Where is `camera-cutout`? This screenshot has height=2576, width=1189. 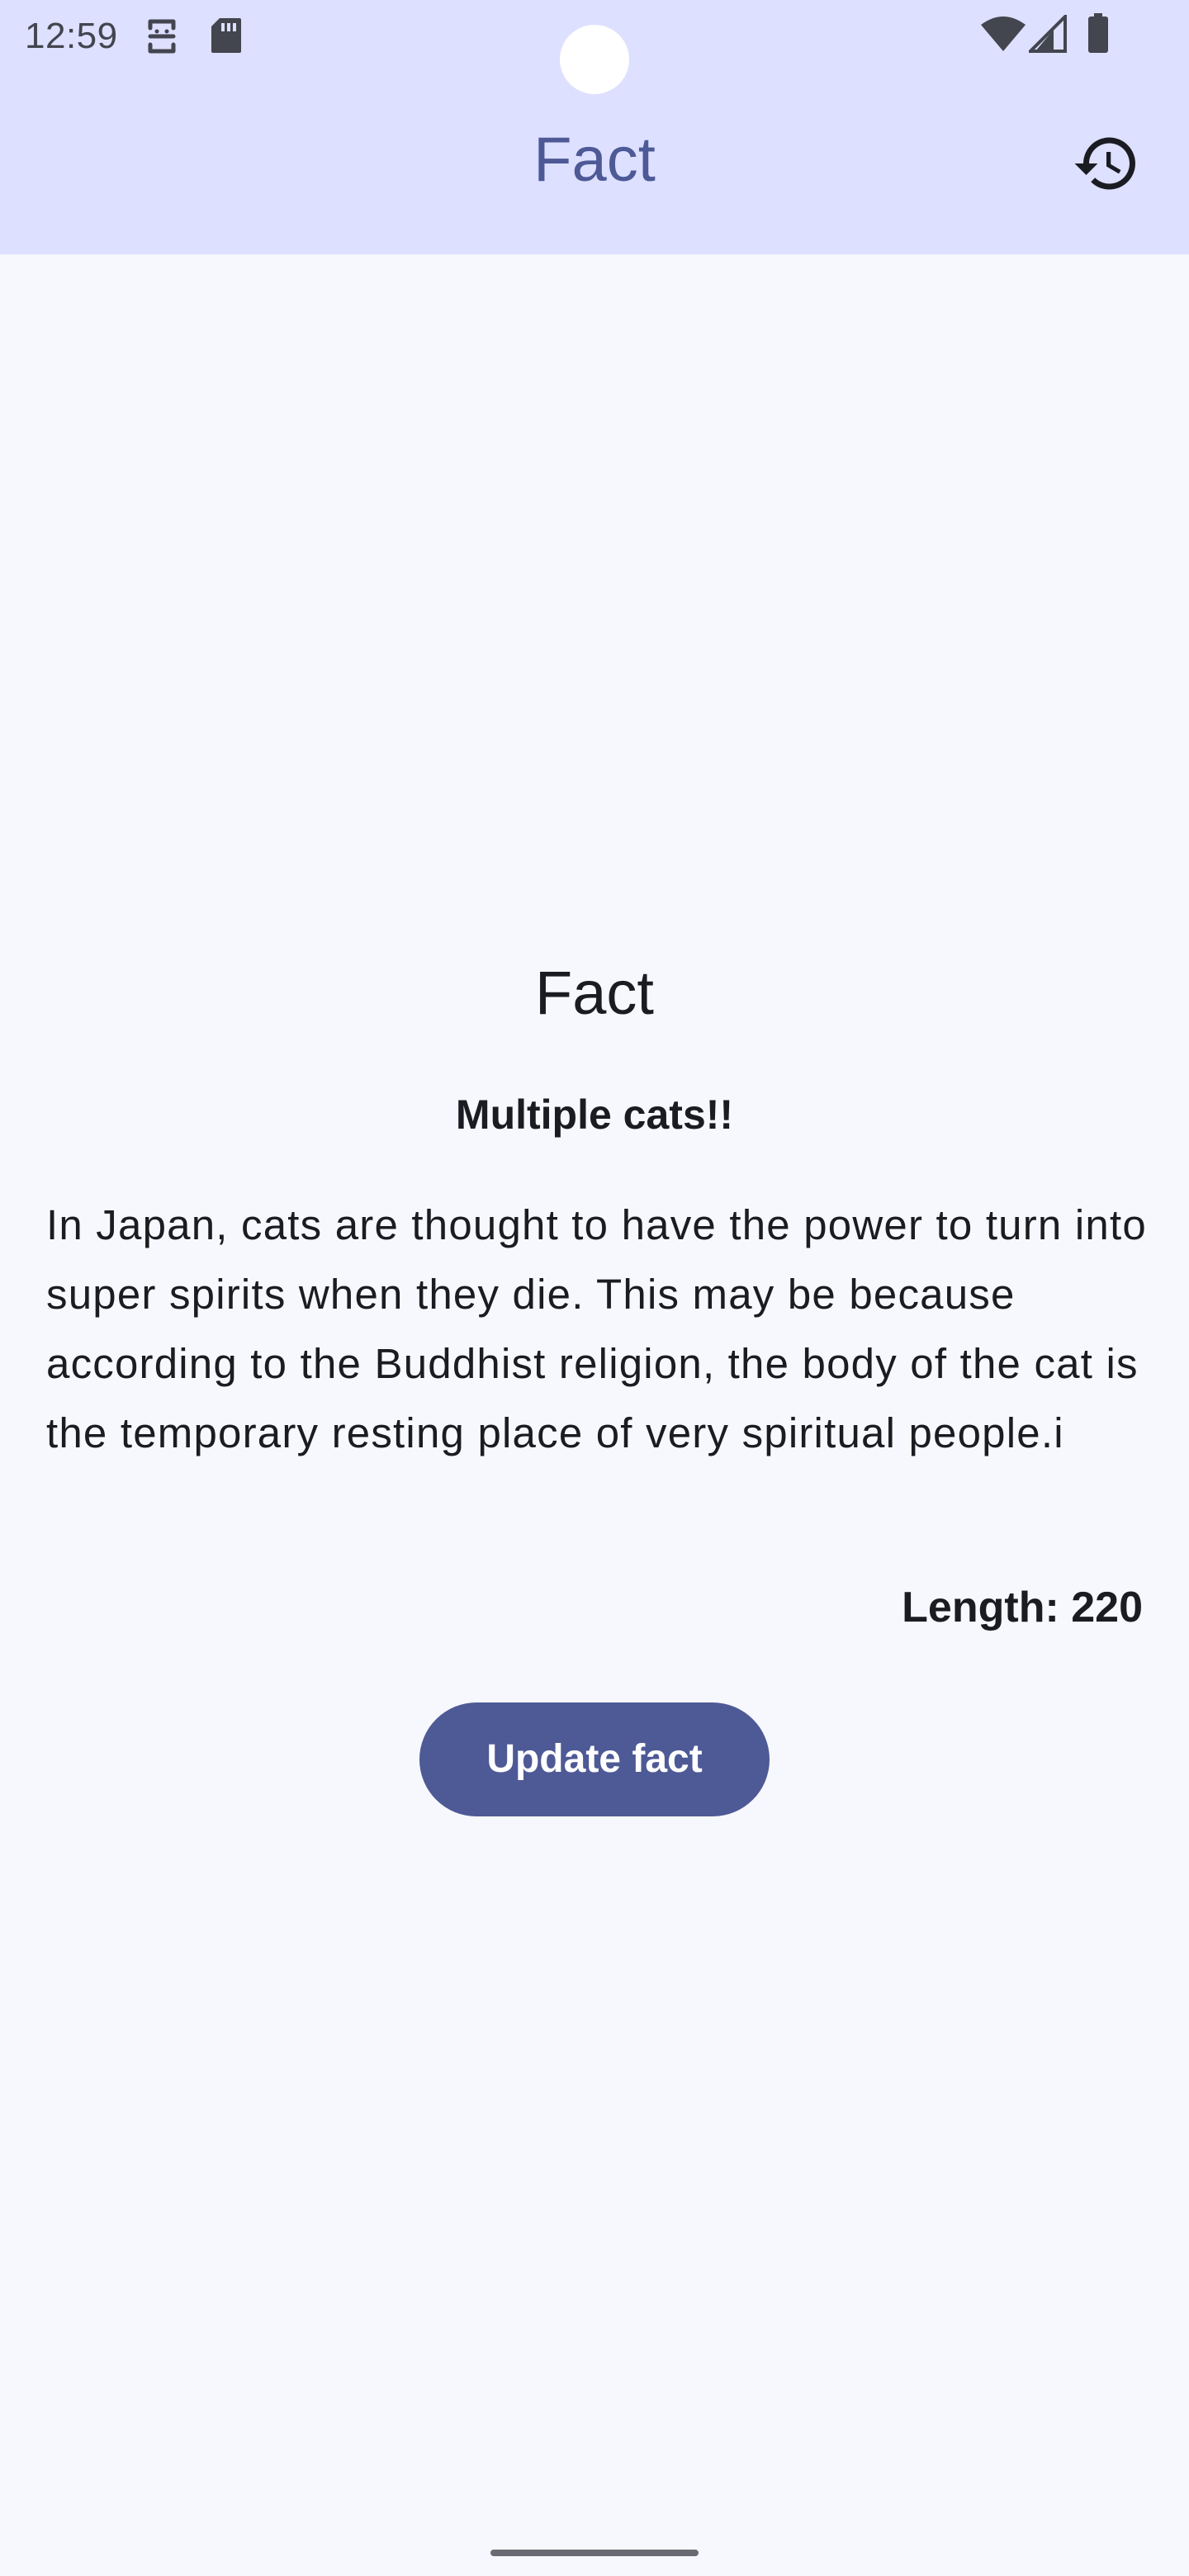 camera-cutout is located at coordinates (594, 59).